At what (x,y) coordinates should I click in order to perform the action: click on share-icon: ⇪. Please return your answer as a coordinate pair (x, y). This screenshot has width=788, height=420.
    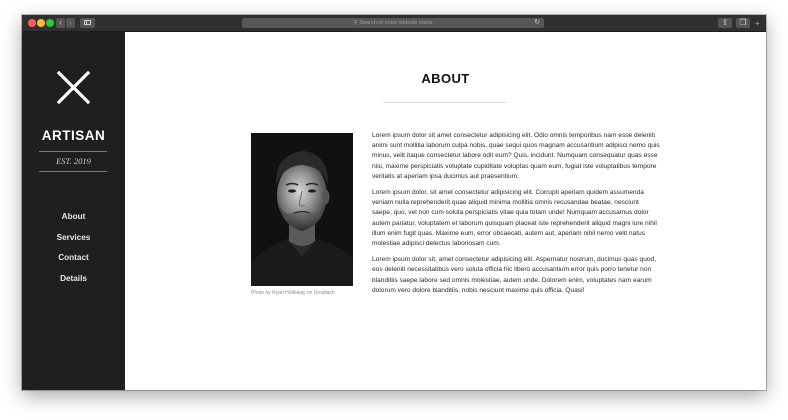
    Looking at the image, I should click on (725, 22).